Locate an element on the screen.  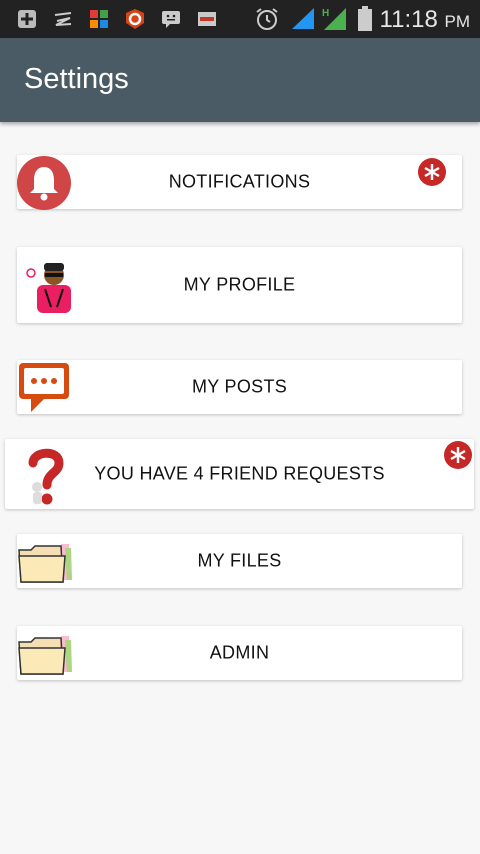
svg-text: H is located at coordinates (325, 13).